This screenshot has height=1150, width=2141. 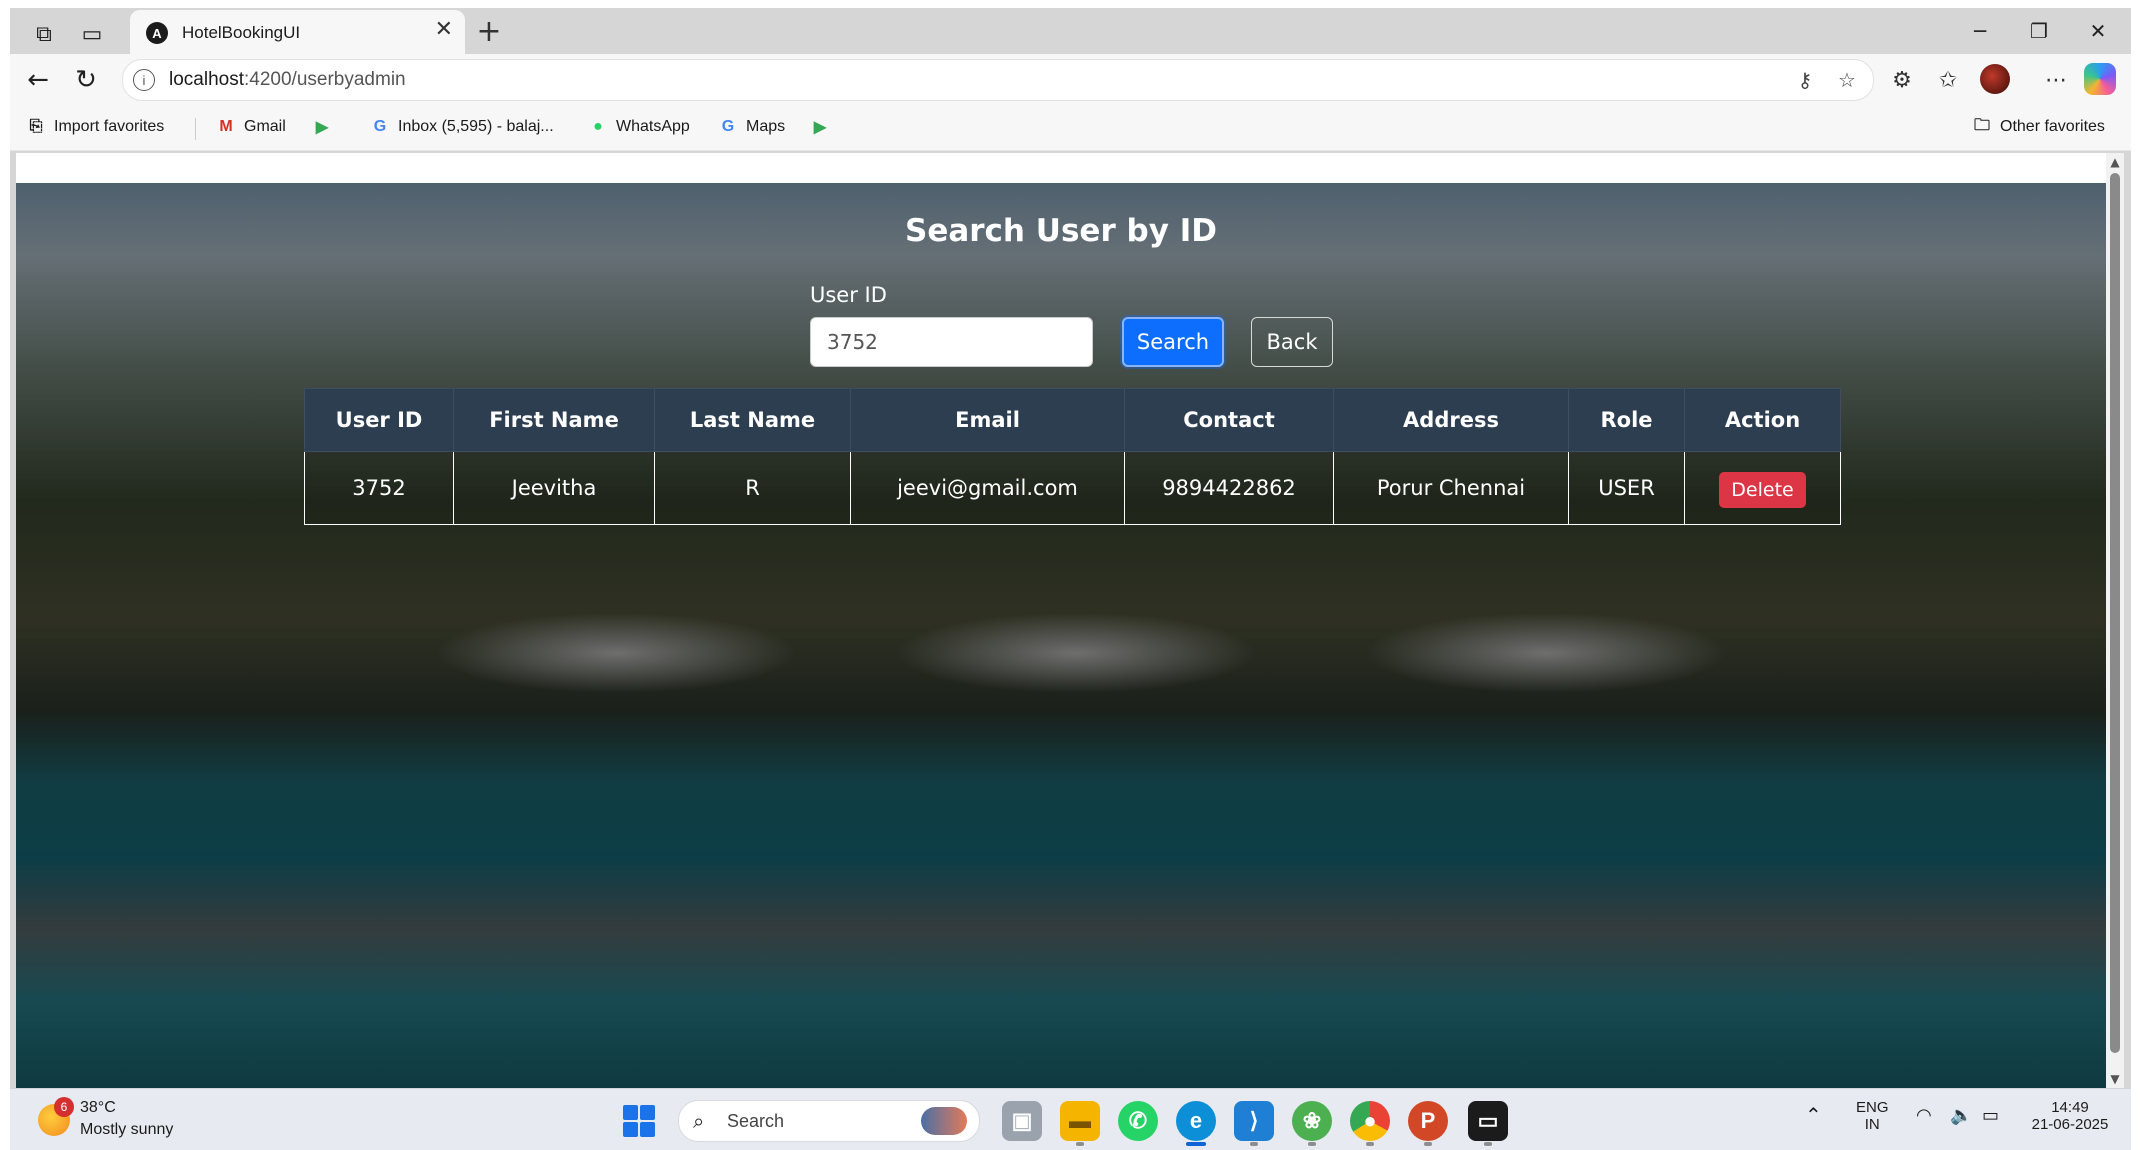 What do you see at coordinates (1138, 1121) in the screenshot?
I see `whatsapp-app-icon: ✆` at bounding box center [1138, 1121].